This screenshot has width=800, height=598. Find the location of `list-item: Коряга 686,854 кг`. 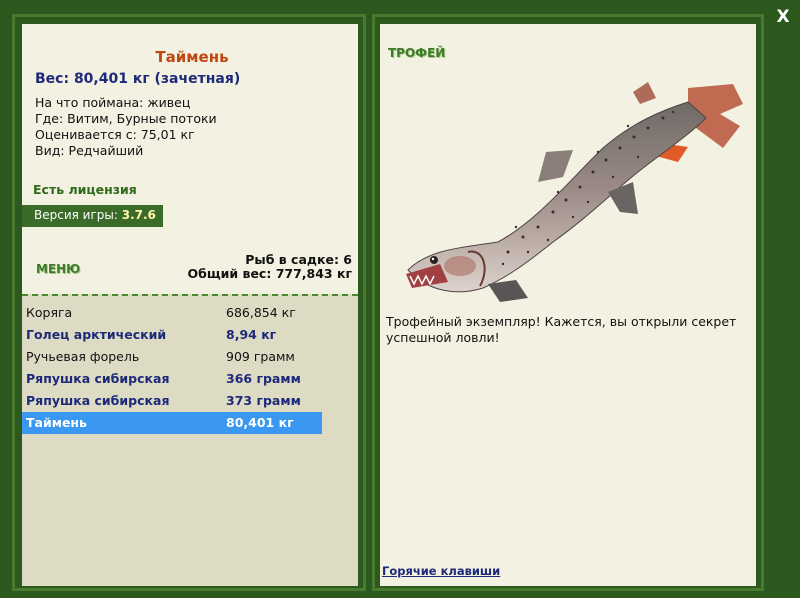

list-item: Коряга 686,854 кг is located at coordinates (172, 313).